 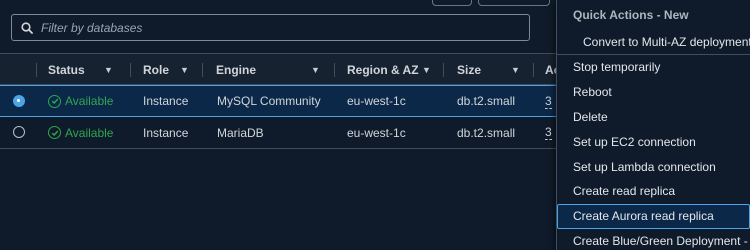 I want to click on search-input, so click(x=281, y=27).